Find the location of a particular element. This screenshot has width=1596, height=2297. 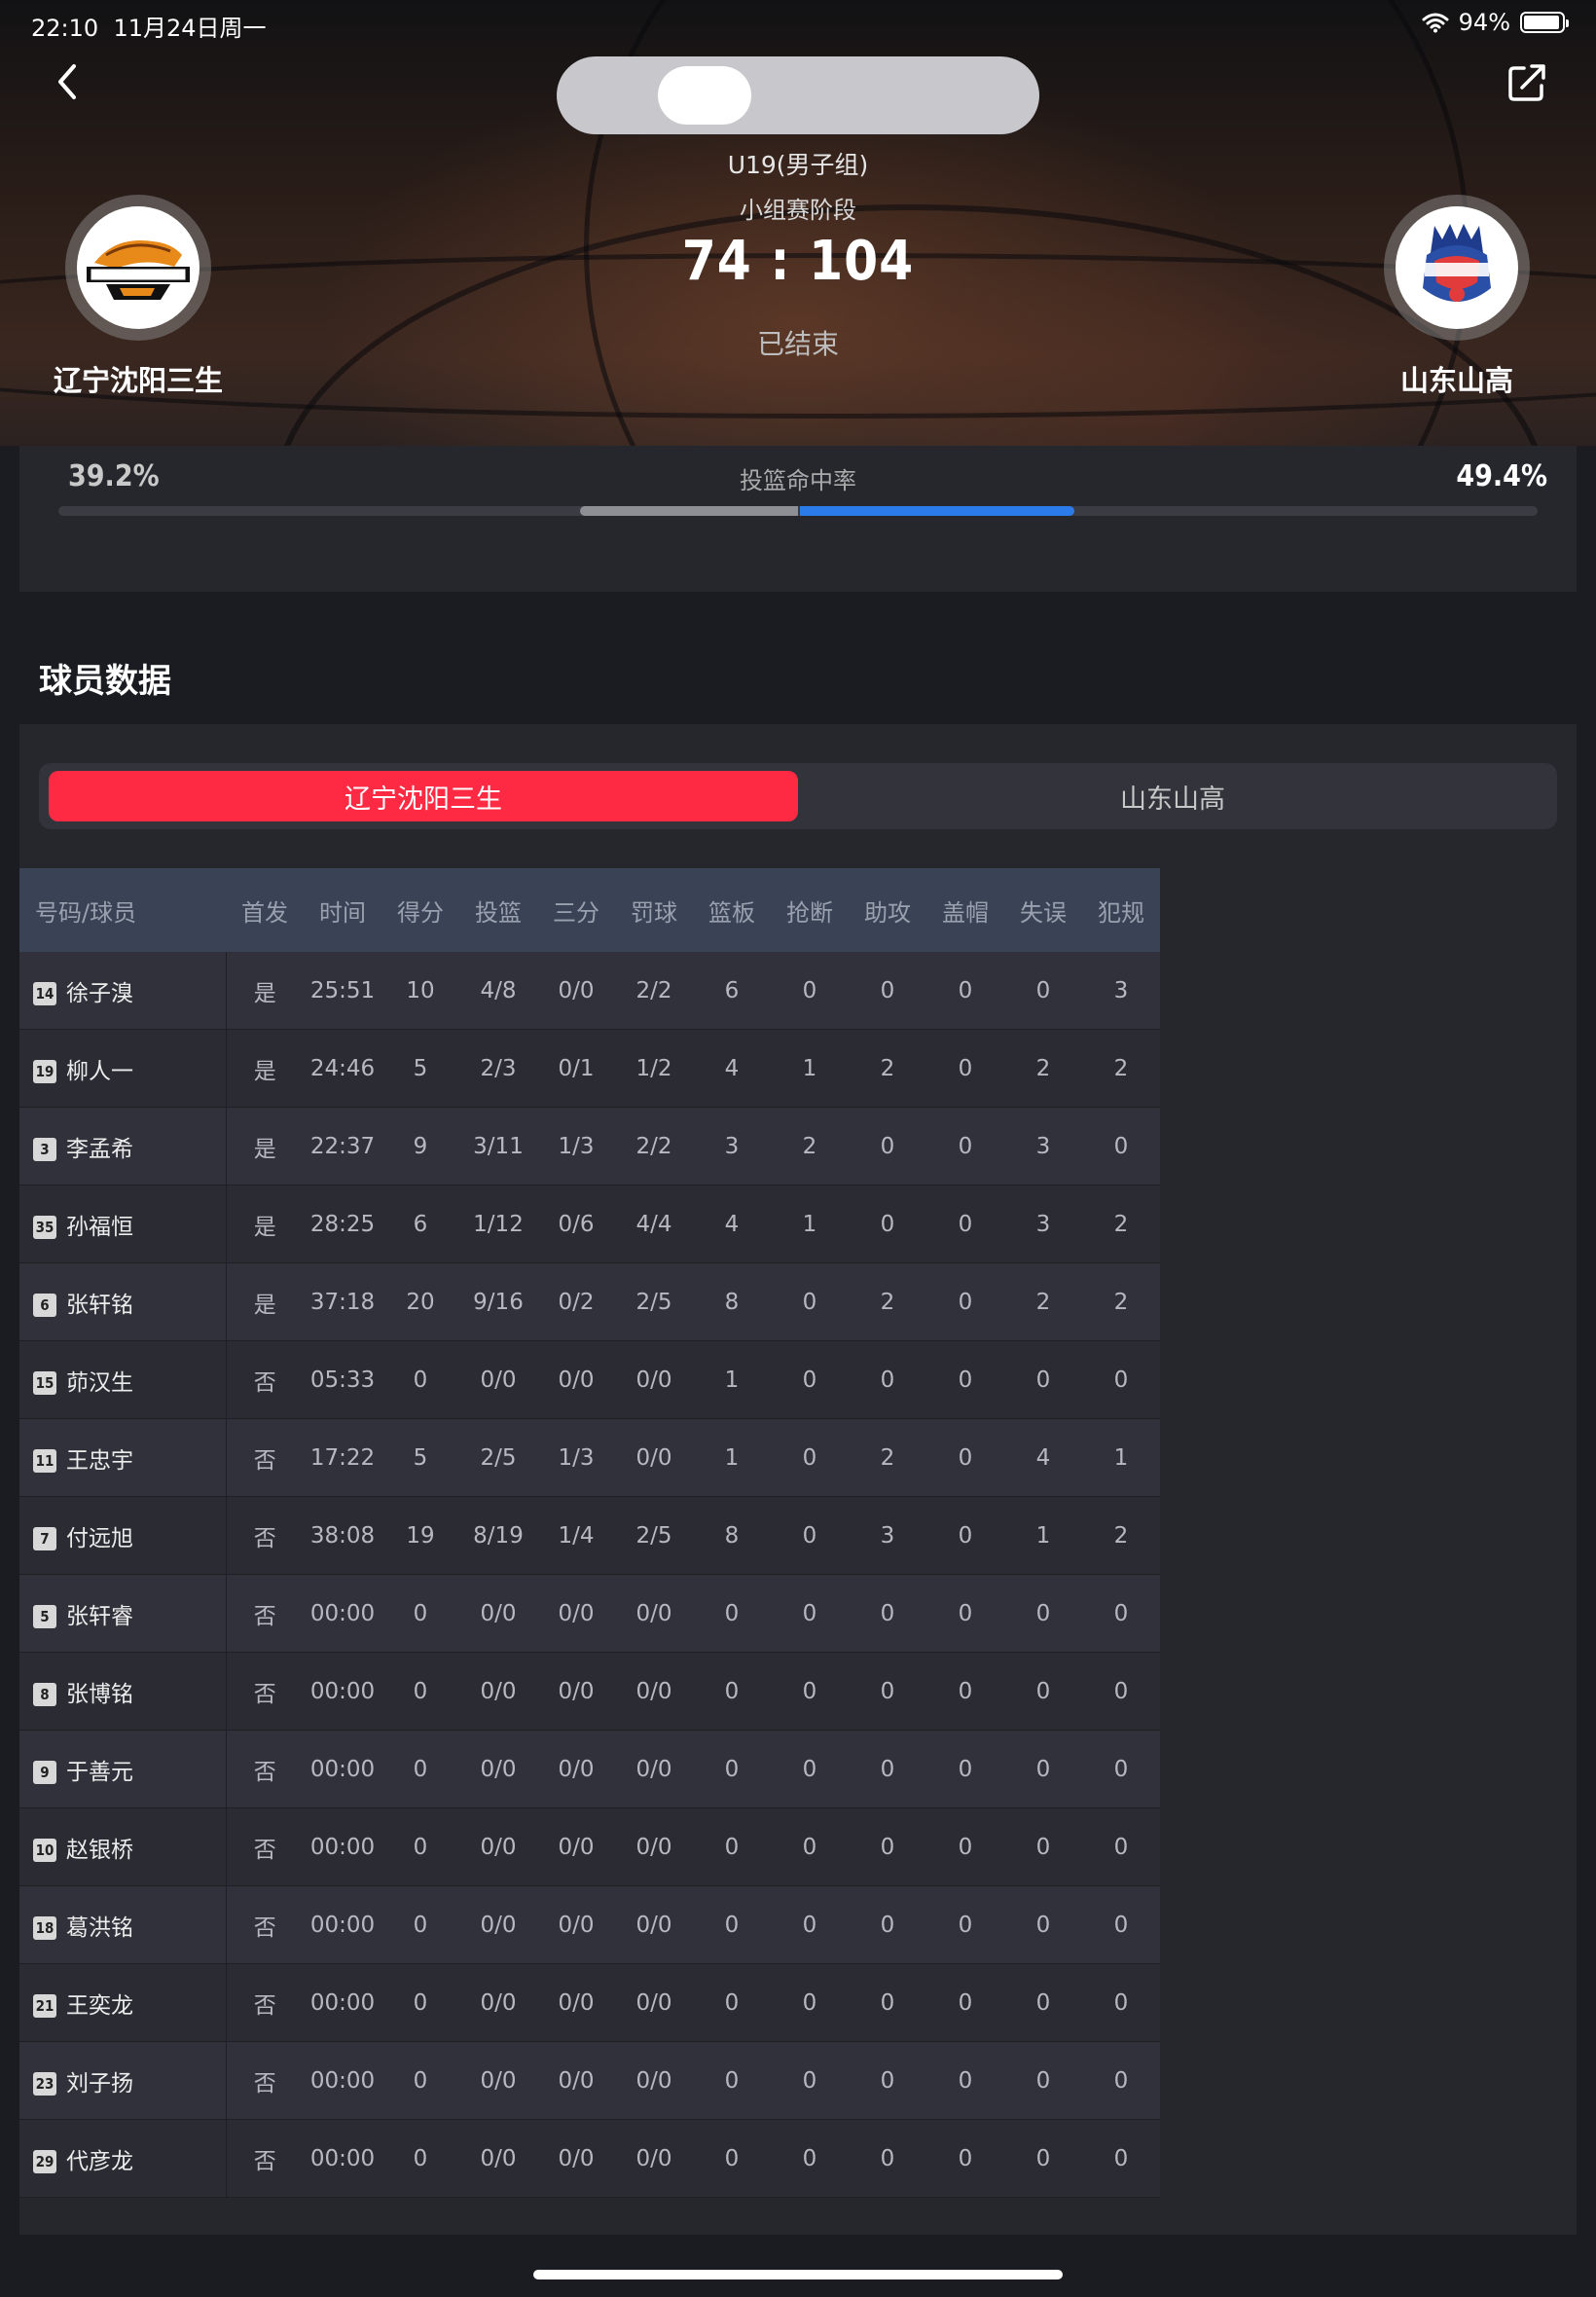

player-cell: 21 王奕龙 is located at coordinates (123, 2003).